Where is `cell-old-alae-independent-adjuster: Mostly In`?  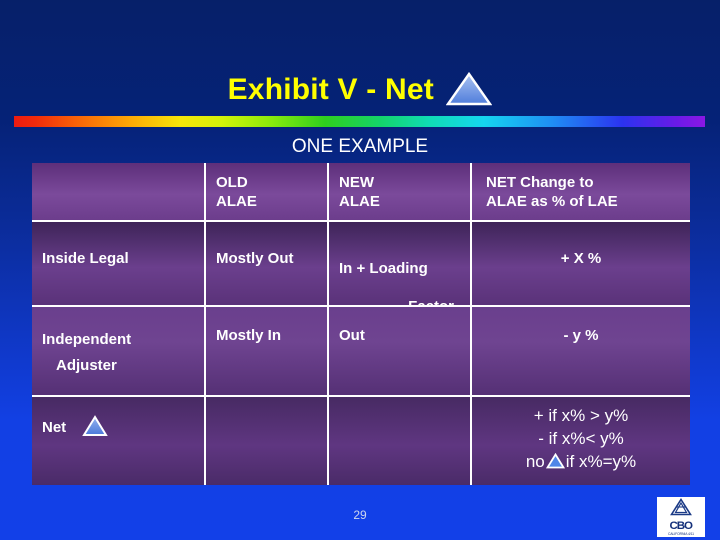 cell-old-alae-independent-adjuster: Mostly In is located at coordinates (265, 351).